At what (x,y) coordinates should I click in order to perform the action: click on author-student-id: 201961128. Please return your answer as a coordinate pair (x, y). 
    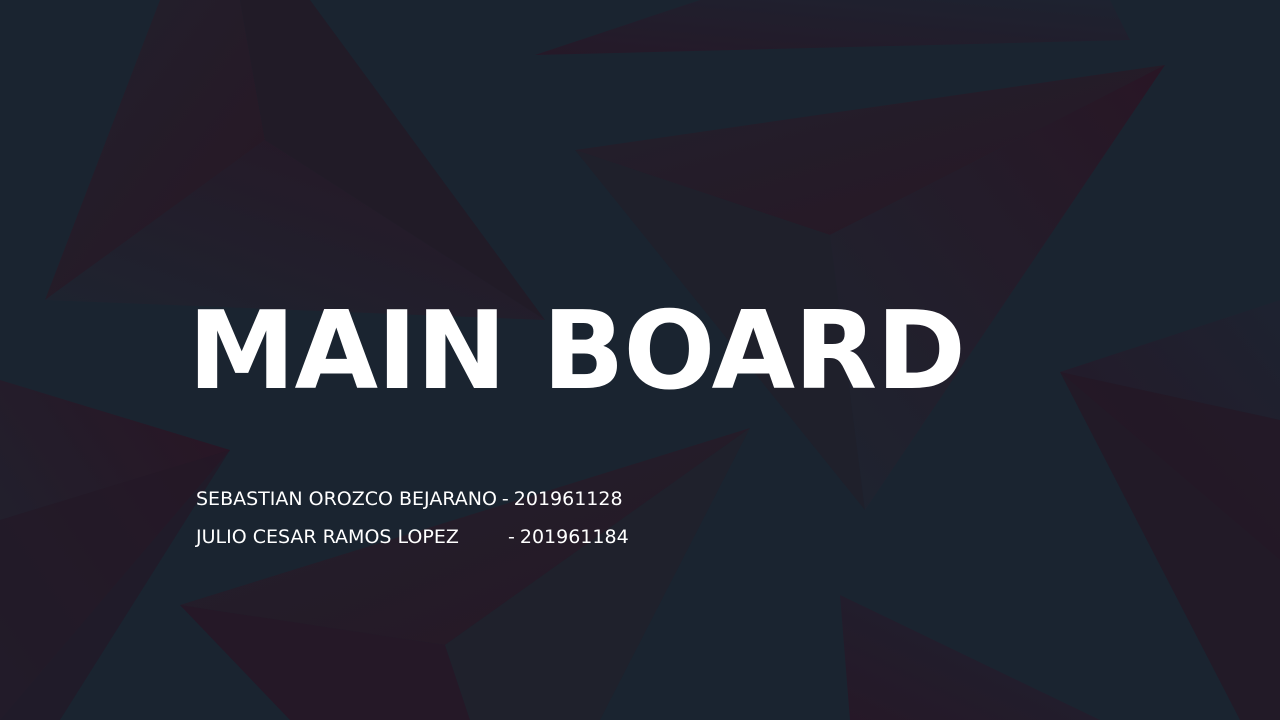
    Looking at the image, I should click on (568, 499).